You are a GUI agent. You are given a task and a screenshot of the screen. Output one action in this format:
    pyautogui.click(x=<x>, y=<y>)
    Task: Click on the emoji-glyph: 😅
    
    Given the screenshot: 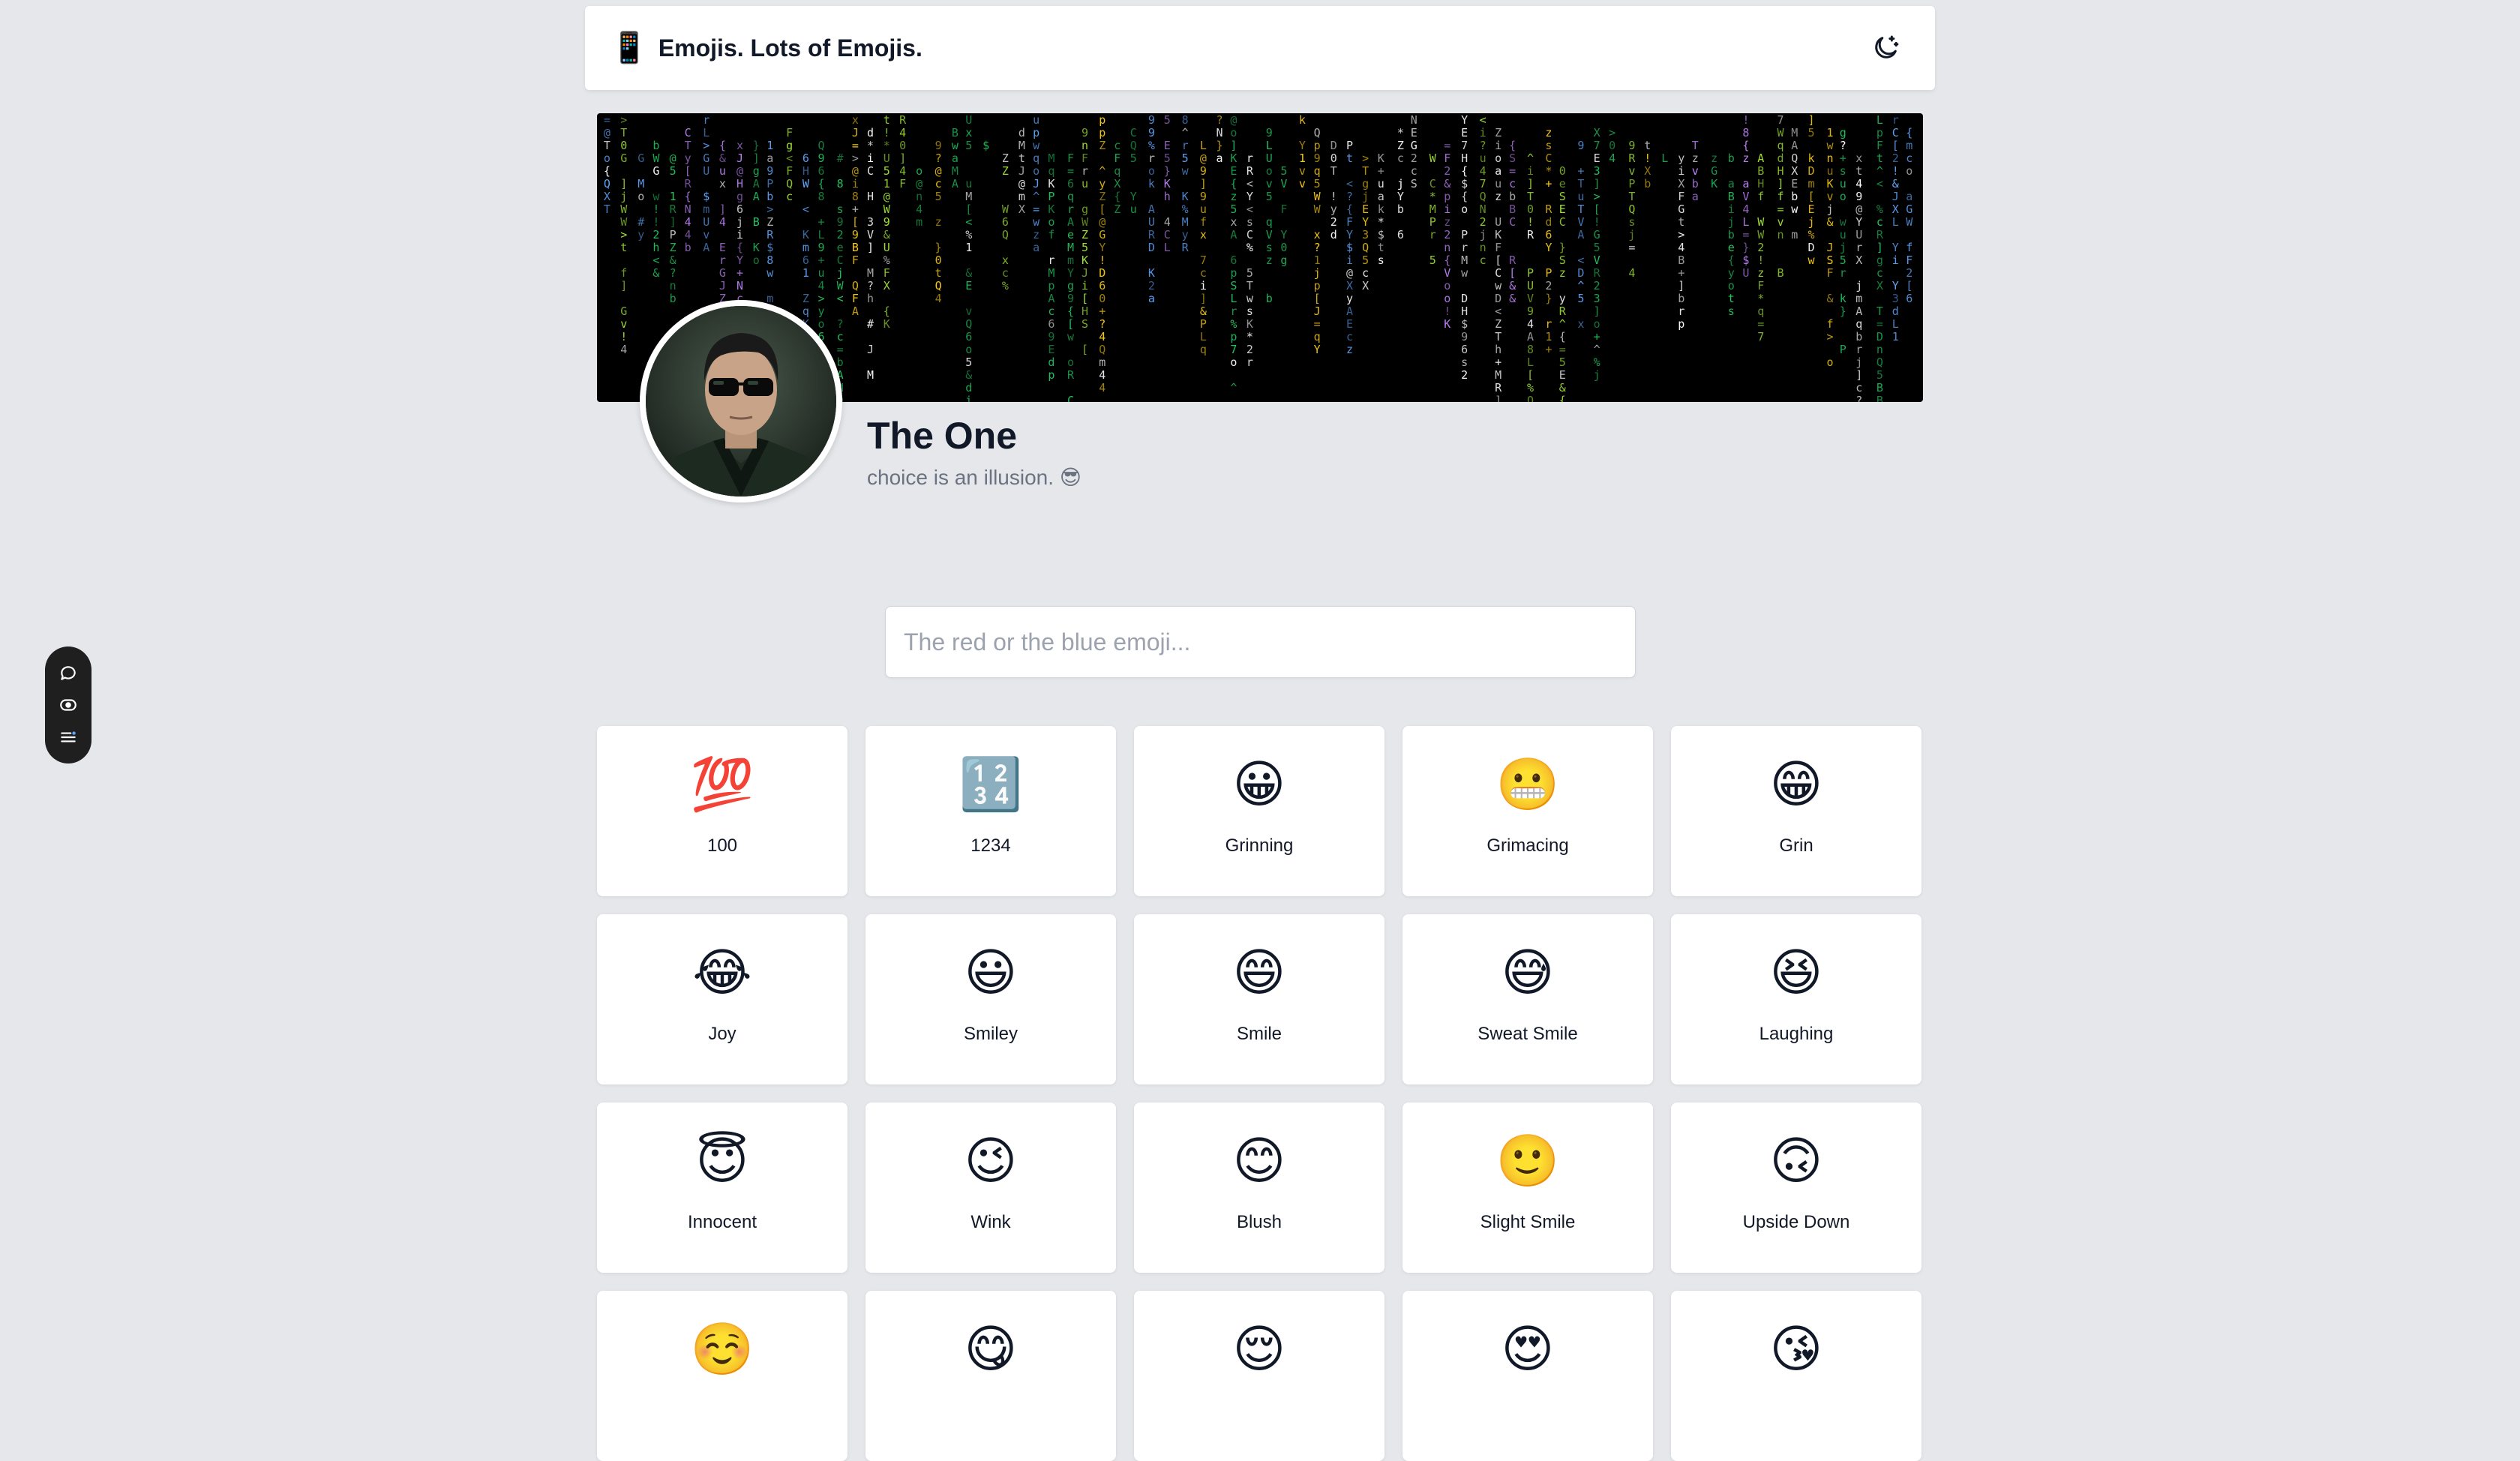 What is the action you would take?
    pyautogui.click(x=1528, y=972)
    